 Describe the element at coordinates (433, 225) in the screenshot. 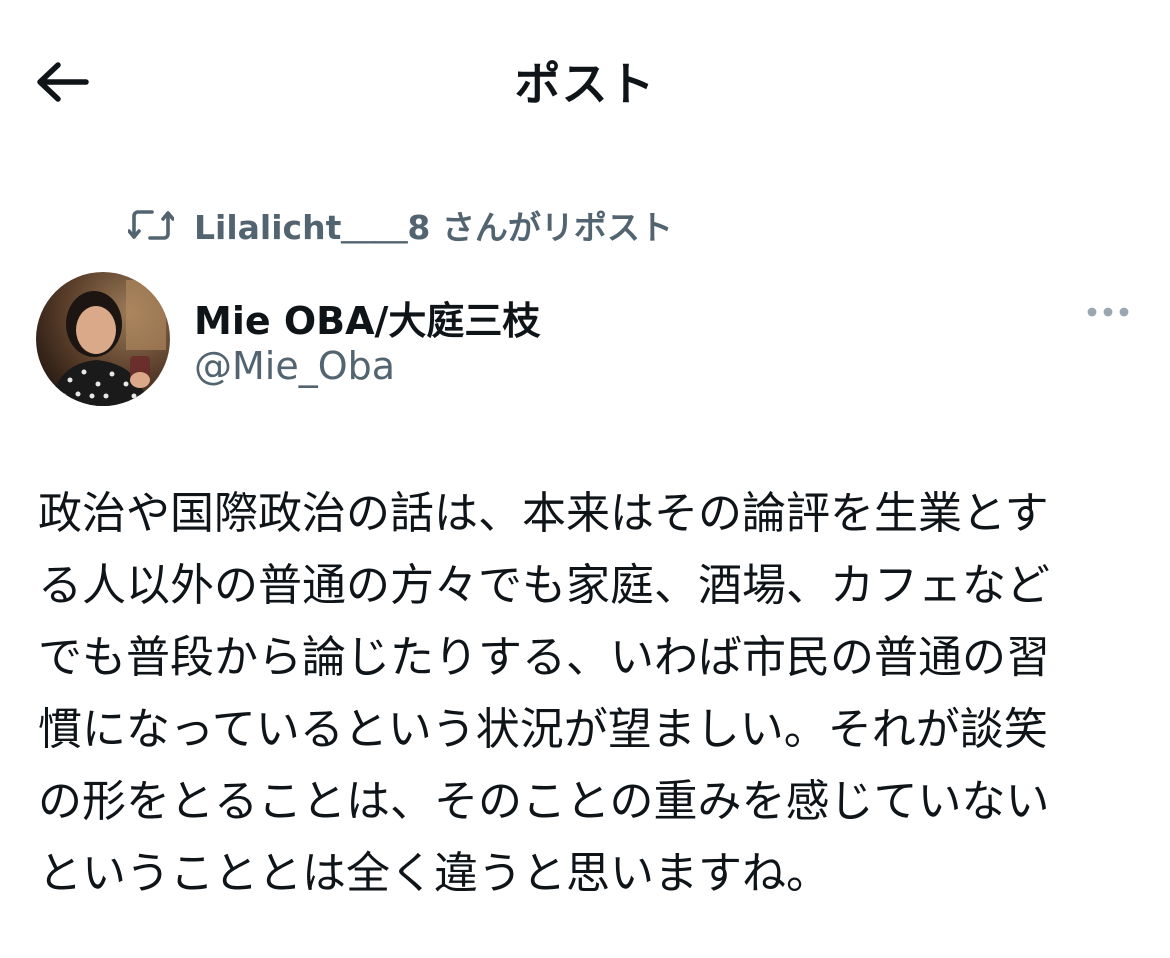

I see `repost-text: Lilalicht＿＿8 さんがリポスト` at that location.